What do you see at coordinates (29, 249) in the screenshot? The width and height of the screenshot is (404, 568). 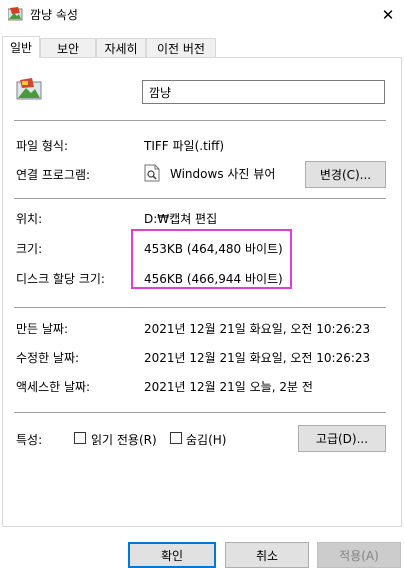 I see `size-label: 크기:` at bounding box center [29, 249].